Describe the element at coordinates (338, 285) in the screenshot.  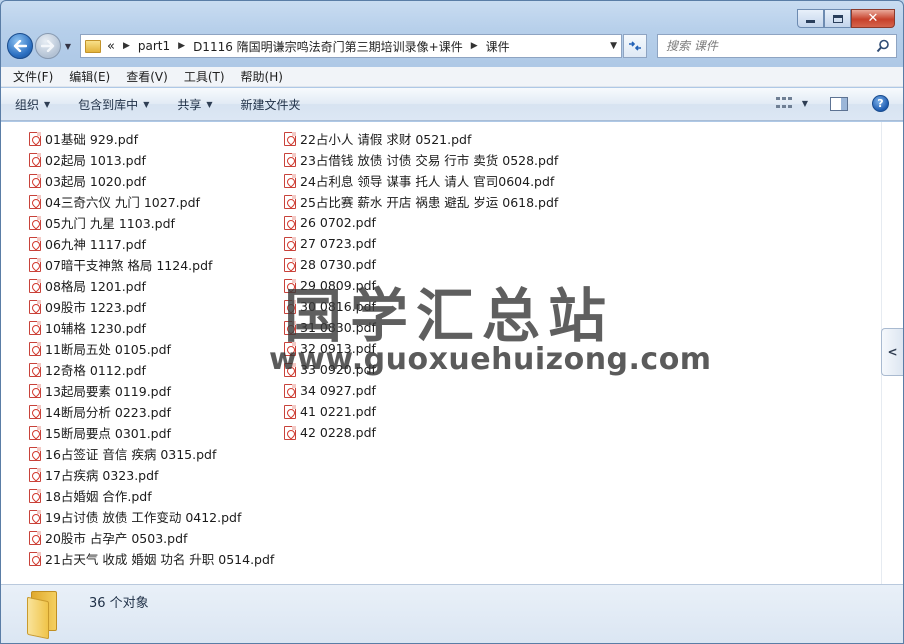
I see `file-name: 29 0809.pdf` at that location.